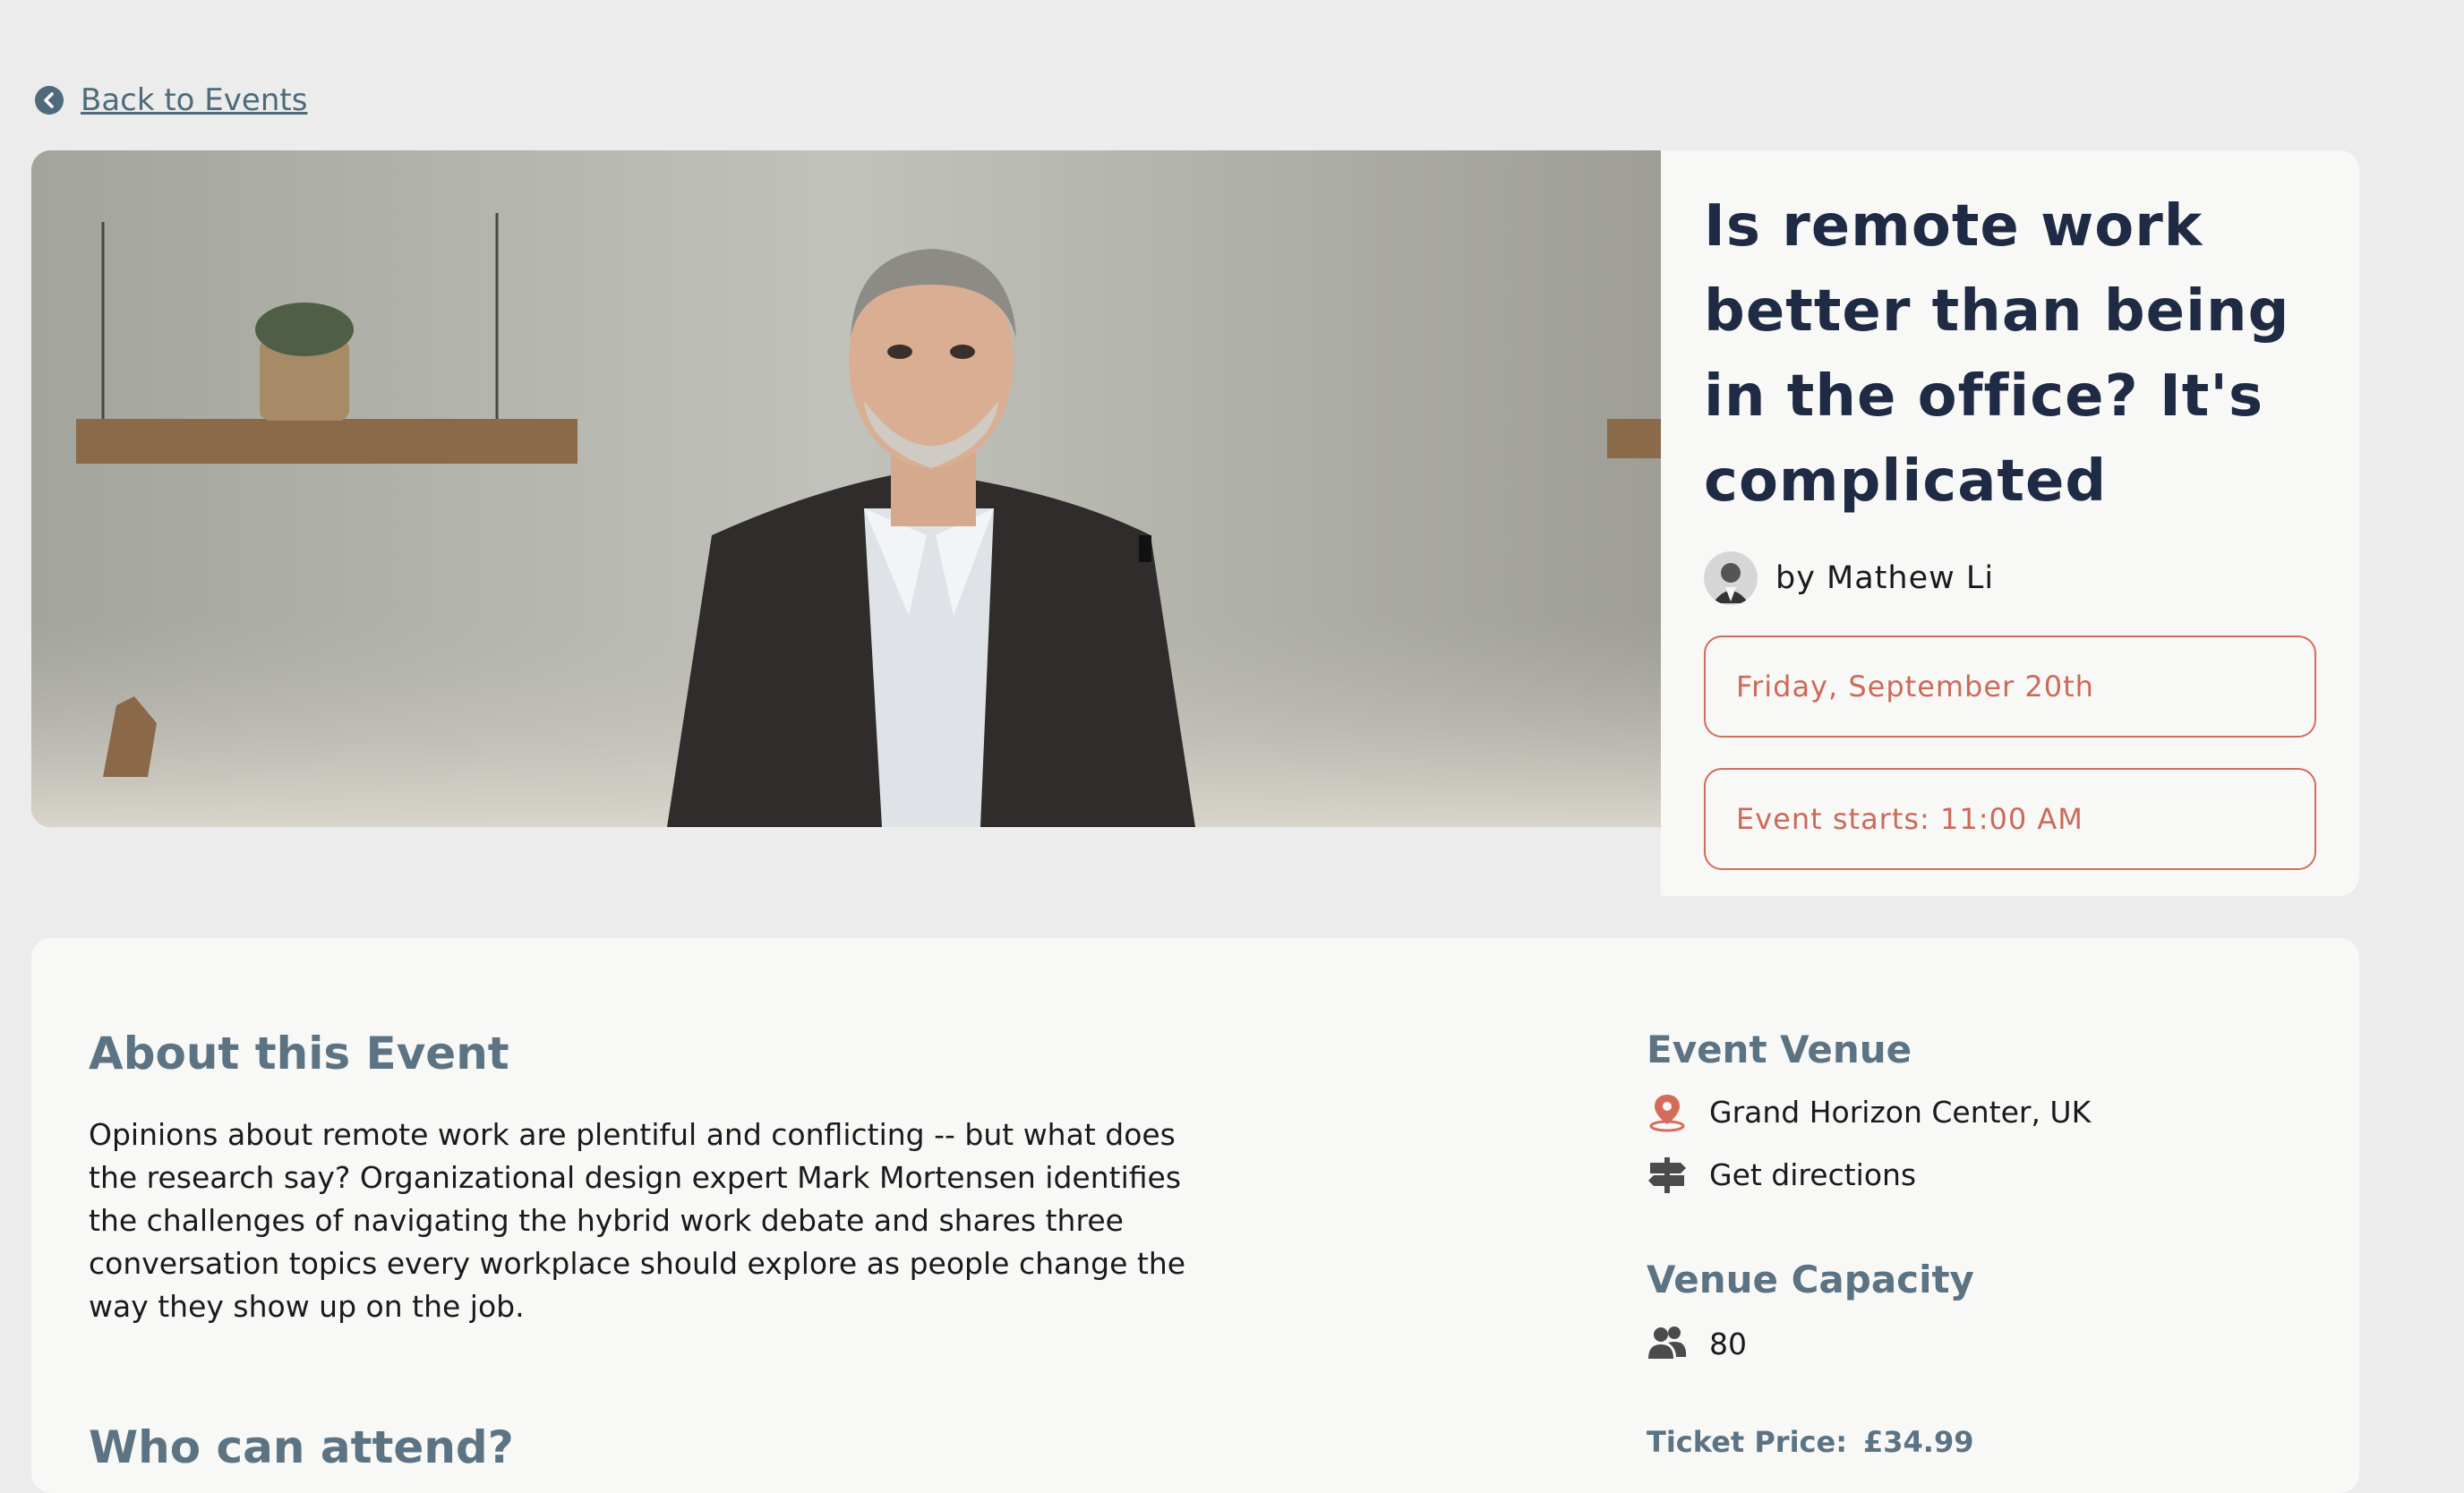 The width and height of the screenshot is (2464, 1493). What do you see at coordinates (1810, 1279) in the screenshot?
I see `capacity-heading: Venue Capacity` at bounding box center [1810, 1279].